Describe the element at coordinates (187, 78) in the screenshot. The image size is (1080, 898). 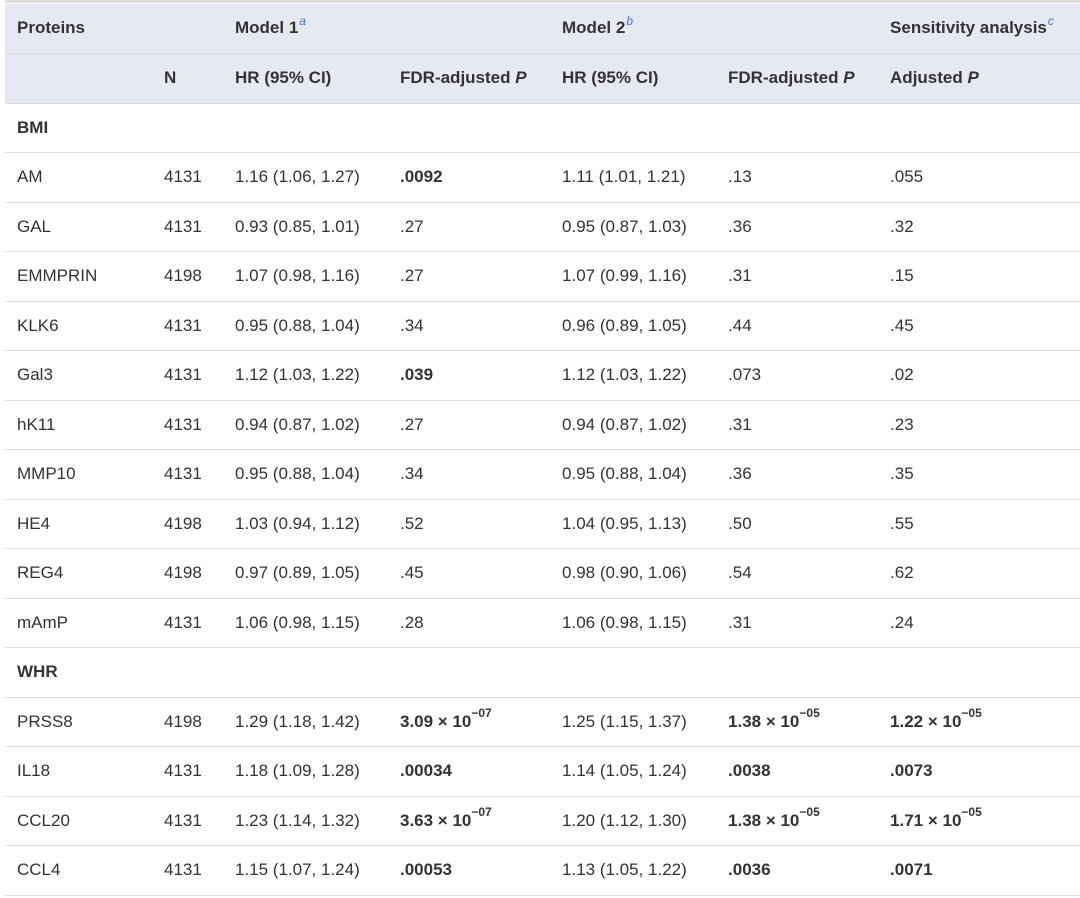
I see `header-n: N` at that location.